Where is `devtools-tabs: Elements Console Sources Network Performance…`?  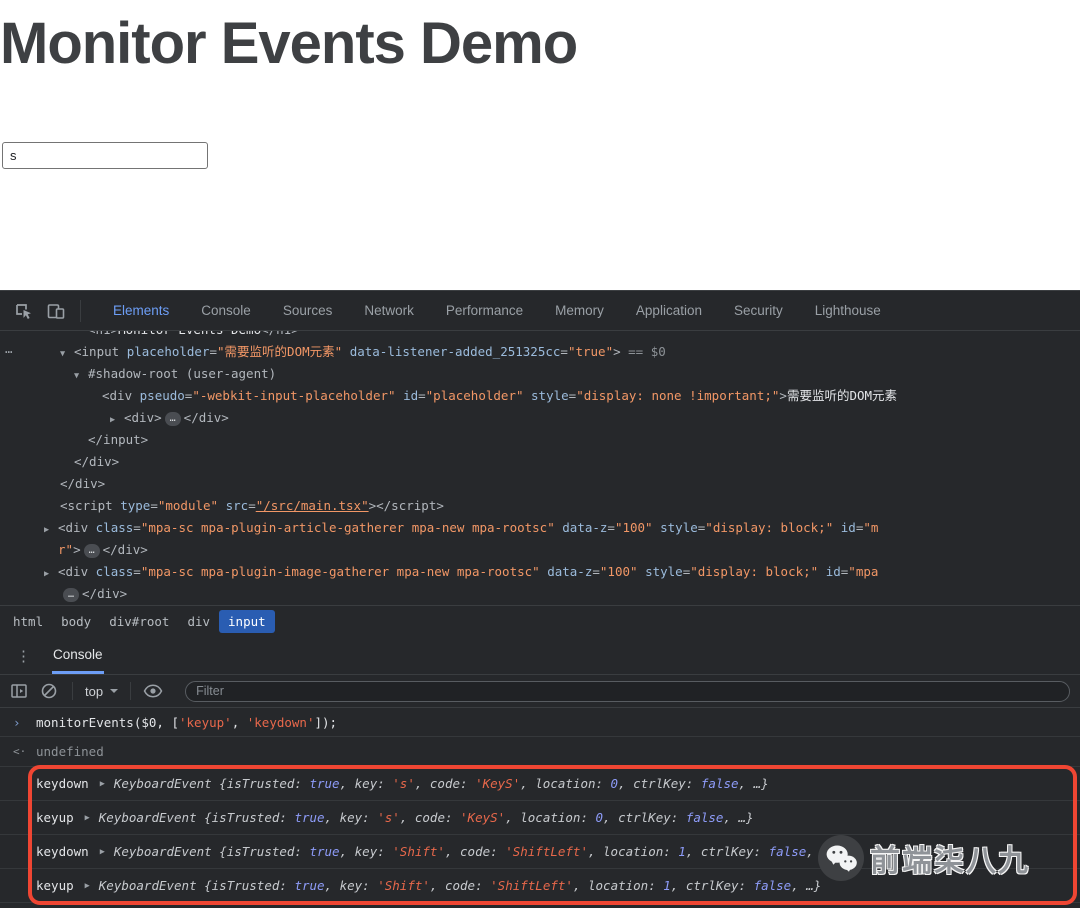
devtools-tabs: Elements Console Sources Network Performance… is located at coordinates (497, 310).